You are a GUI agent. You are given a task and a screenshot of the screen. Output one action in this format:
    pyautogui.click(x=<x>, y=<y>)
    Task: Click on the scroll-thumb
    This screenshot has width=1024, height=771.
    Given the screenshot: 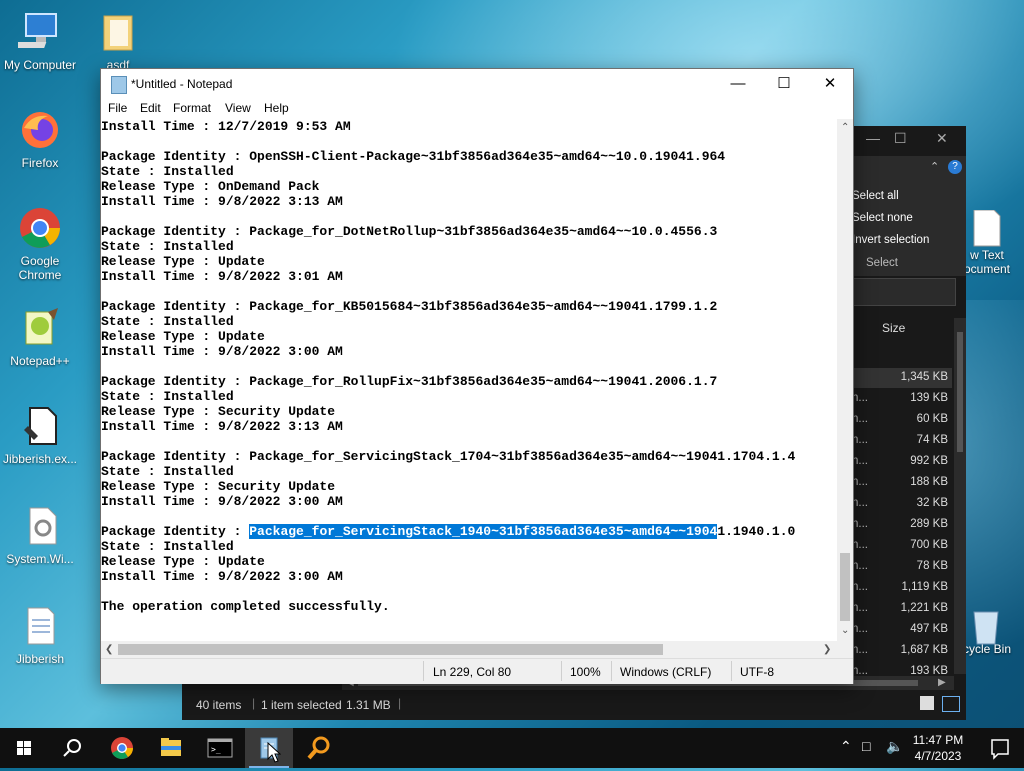 What is the action you would take?
    pyautogui.click(x=960, y=392)
    